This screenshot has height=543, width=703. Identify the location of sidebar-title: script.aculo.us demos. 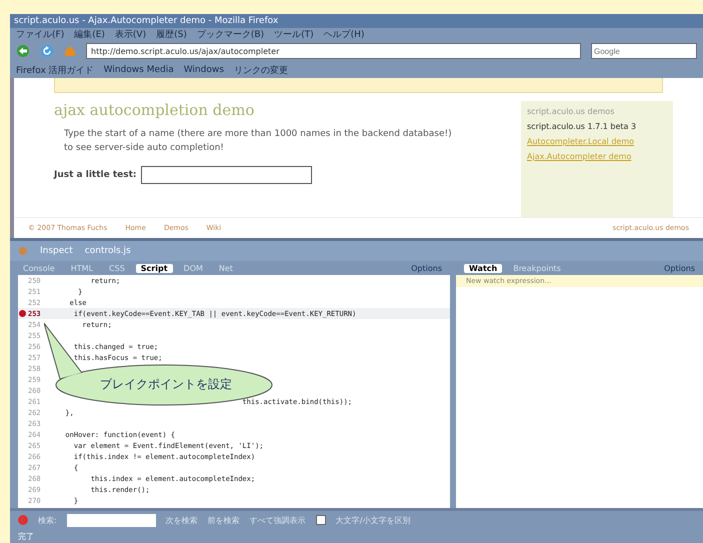
(571, 111).